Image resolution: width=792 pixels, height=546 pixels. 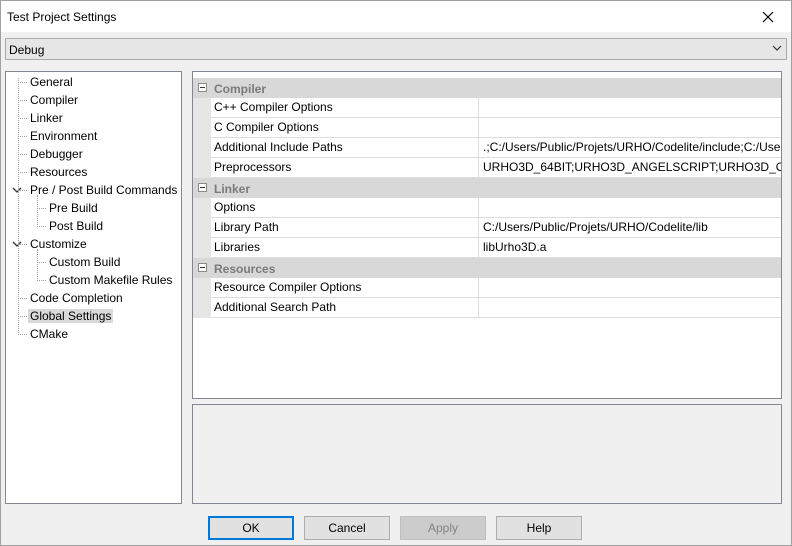 I want to click on category-resources: Resources, so click(x=487, y=268).